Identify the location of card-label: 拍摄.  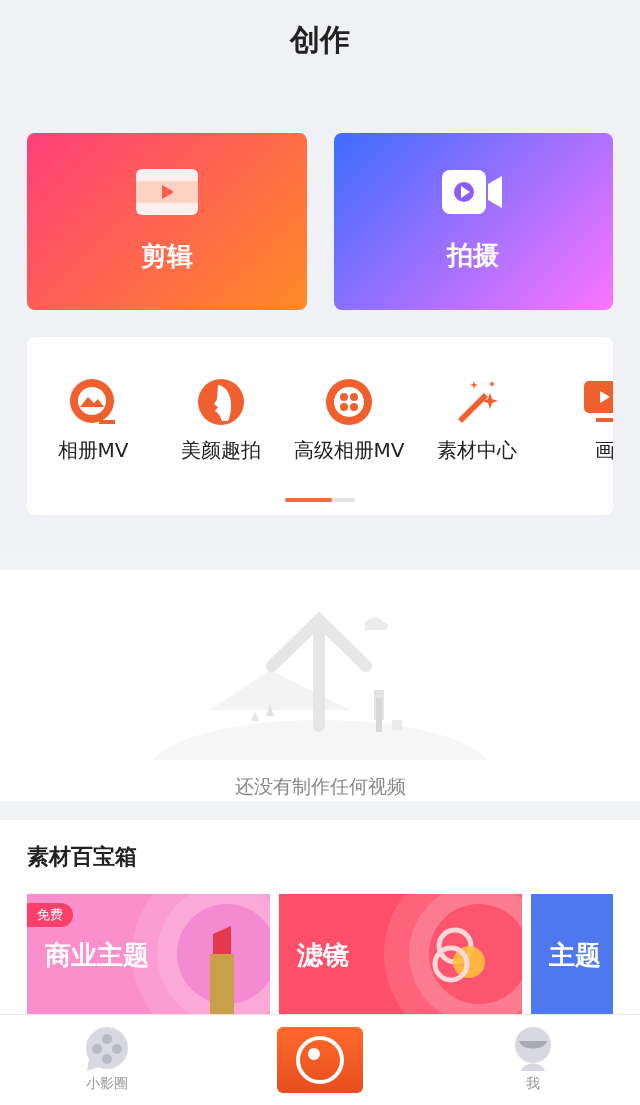
(473, 255).